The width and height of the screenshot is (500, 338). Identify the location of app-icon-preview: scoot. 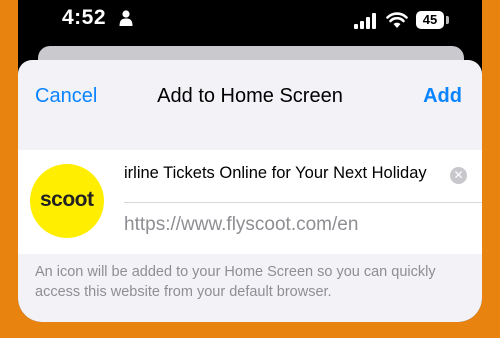
(67, 201).